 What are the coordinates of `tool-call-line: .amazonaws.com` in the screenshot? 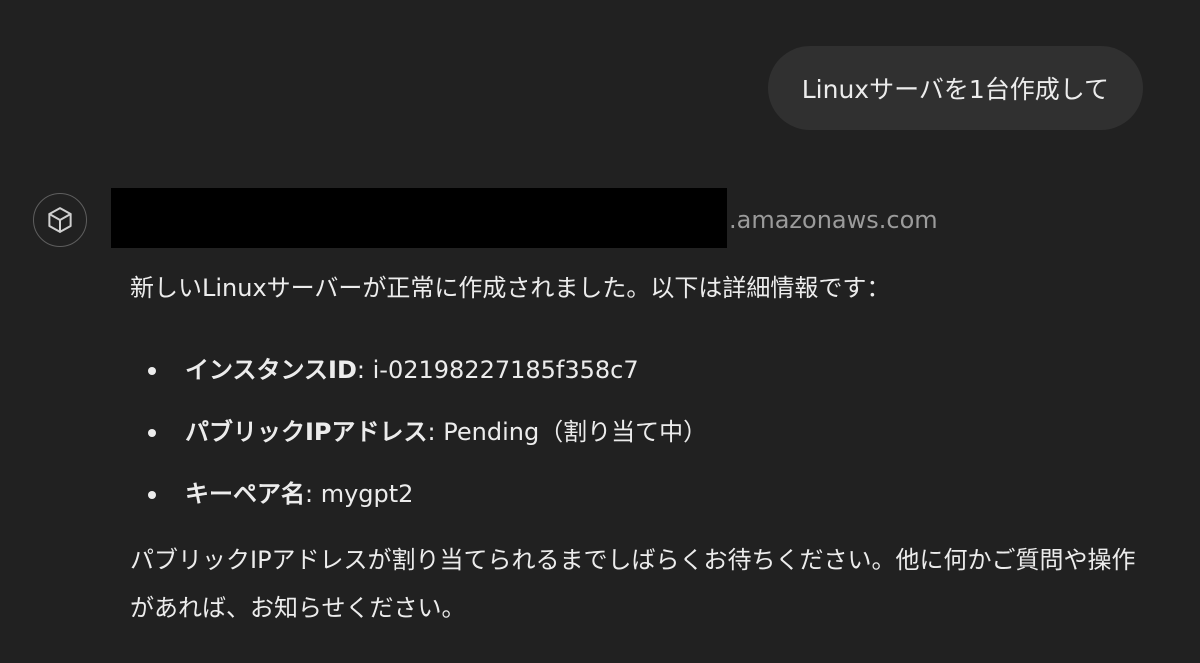 It's located at (524, 218).